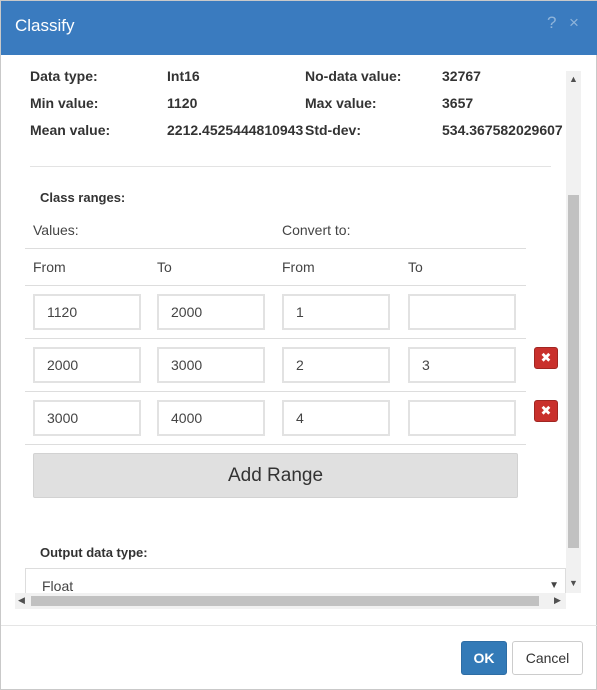  Describe the element at coordinates (341, 103) in the screenshot. I see `max-value-label: Max value:` at that location.